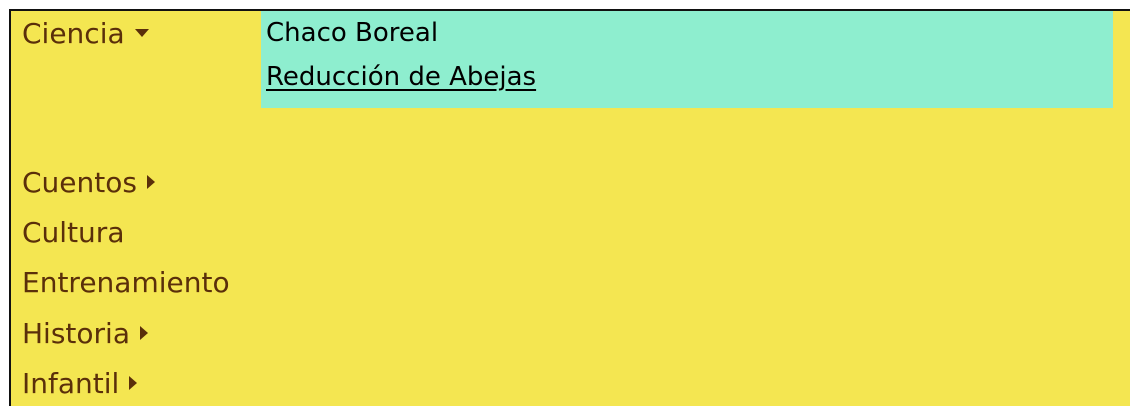  Describe the element at coordinates (71, 383) in the screenshot. I see `menu-item-label: Infantil` at that location.